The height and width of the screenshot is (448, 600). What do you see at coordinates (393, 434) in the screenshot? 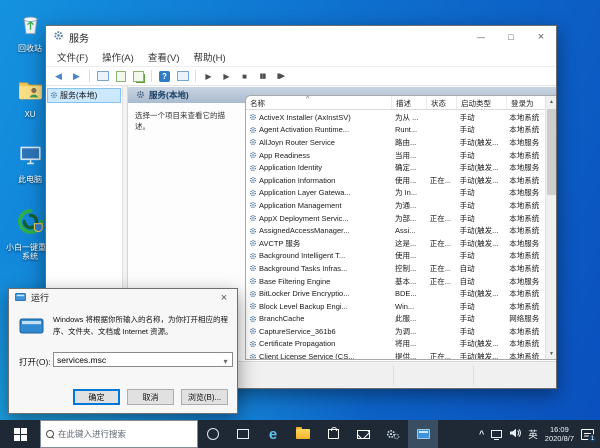
I see `services-taskbar-button` at bounding box center [393, 434].